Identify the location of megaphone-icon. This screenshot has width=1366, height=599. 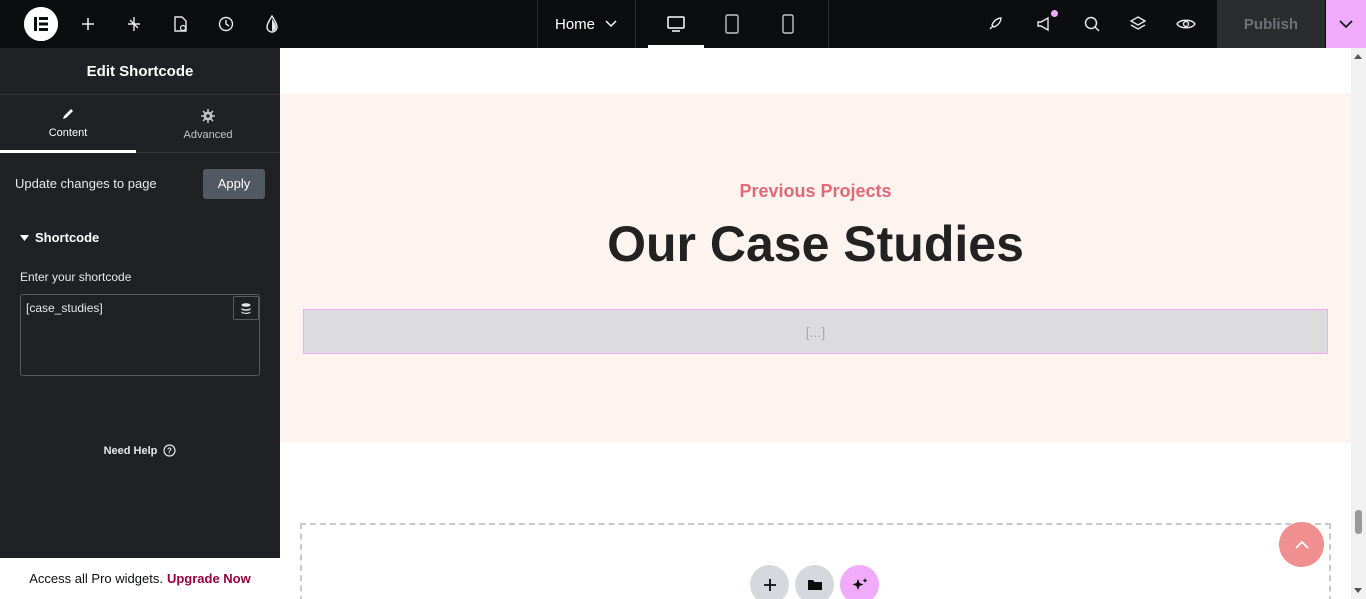
(1043, 24).